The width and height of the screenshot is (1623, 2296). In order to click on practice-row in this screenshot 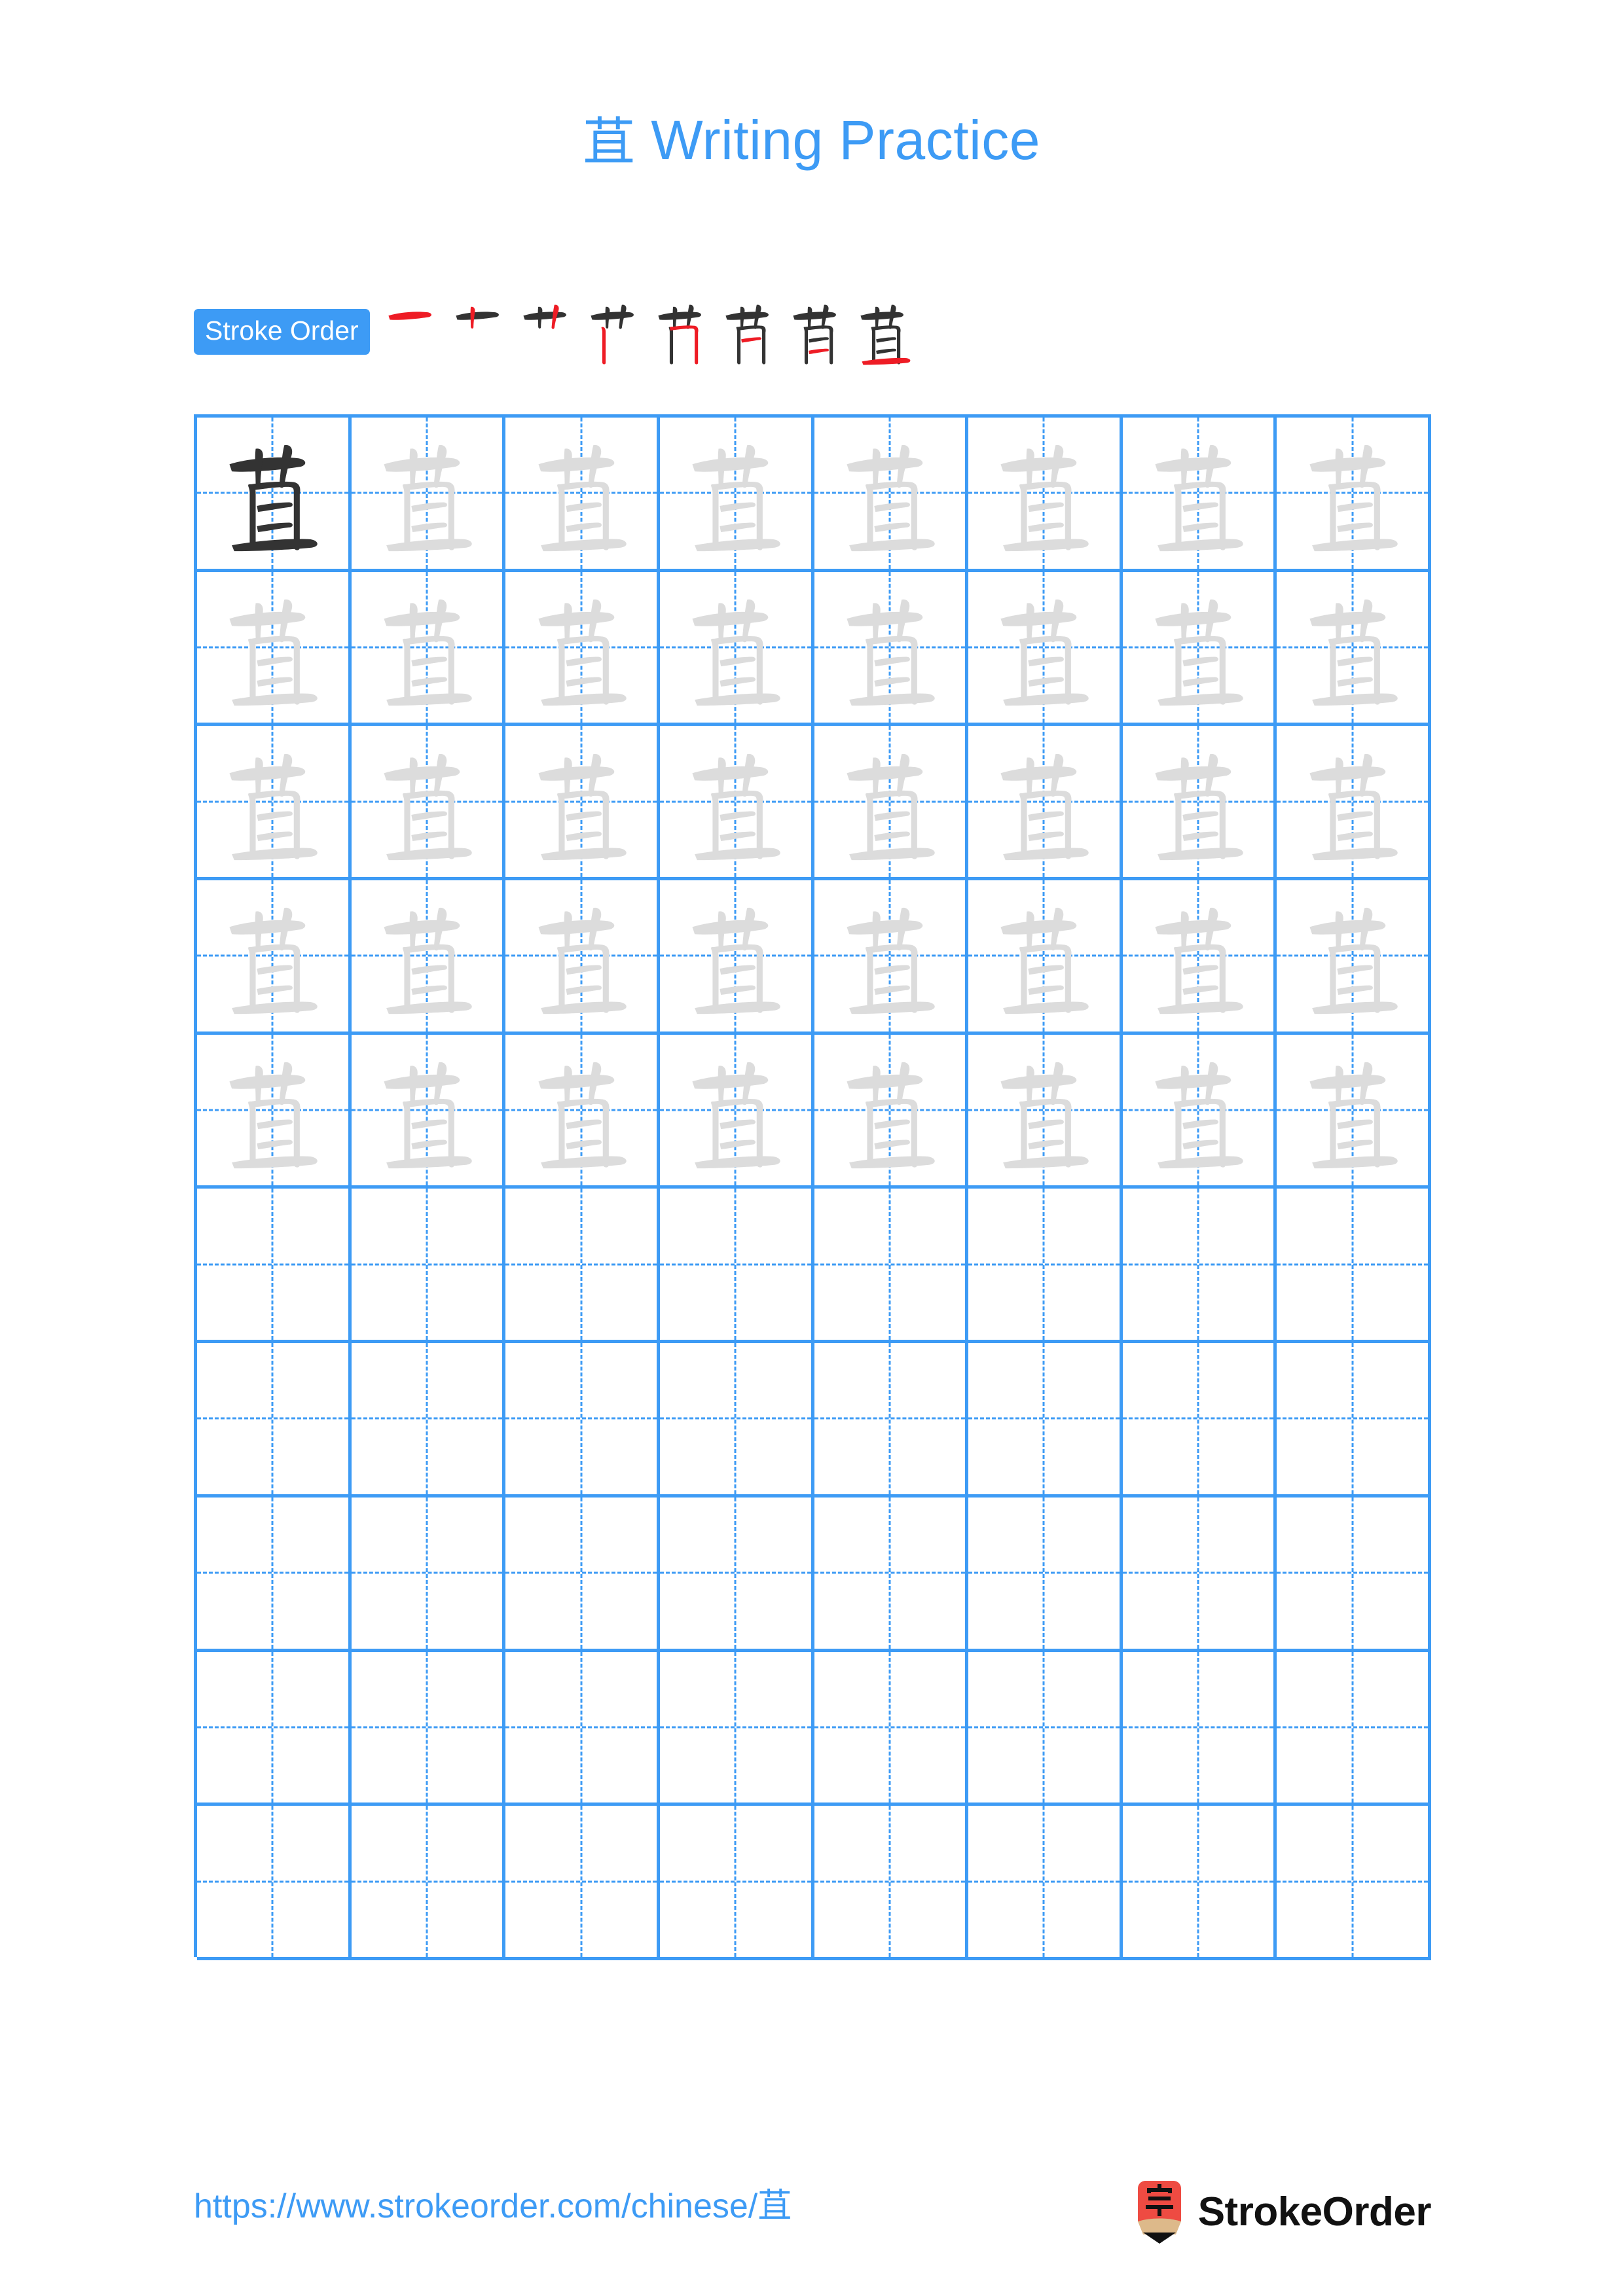, I will do `click(814, 803)`.